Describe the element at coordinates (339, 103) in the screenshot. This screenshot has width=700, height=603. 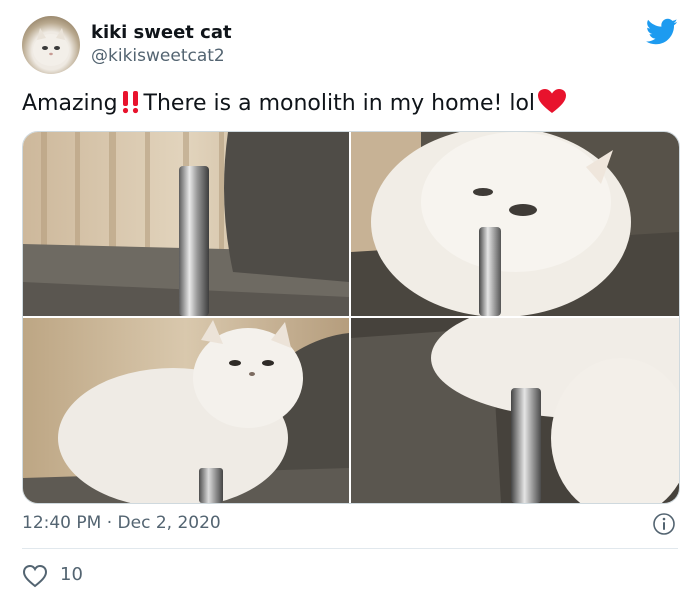
I see `tweet-text-part-2: There is a monolith in my home! lol` at that location.